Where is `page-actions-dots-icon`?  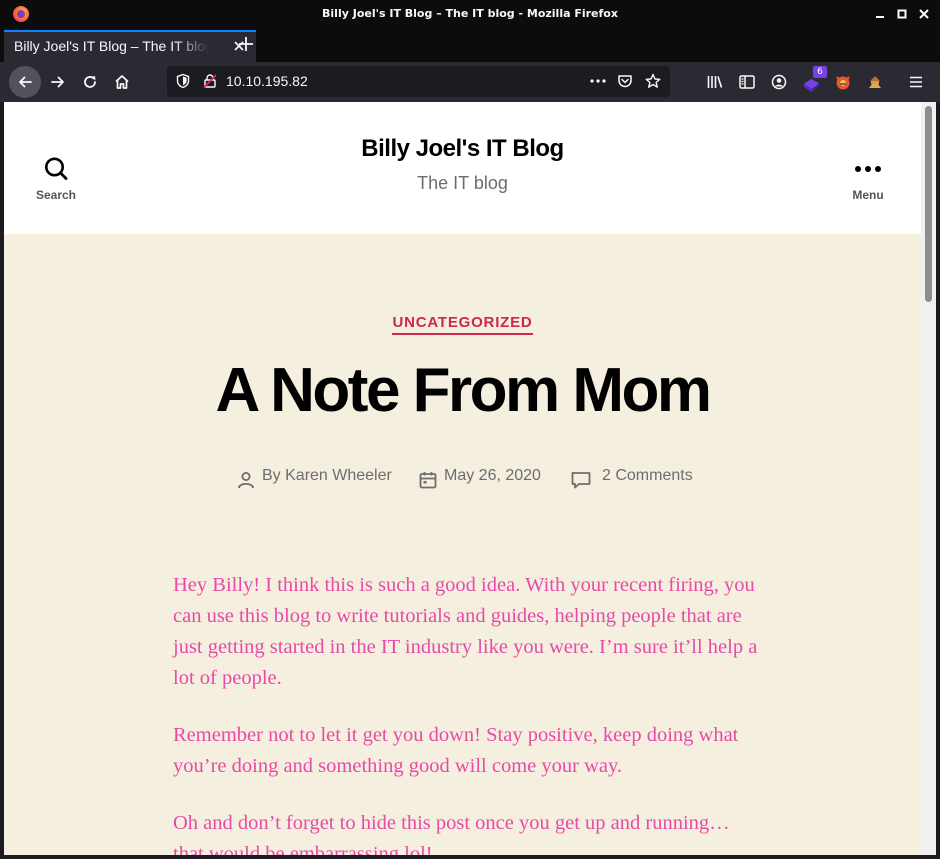 page-actions-dots-icon is located at coordinates (598, 81).